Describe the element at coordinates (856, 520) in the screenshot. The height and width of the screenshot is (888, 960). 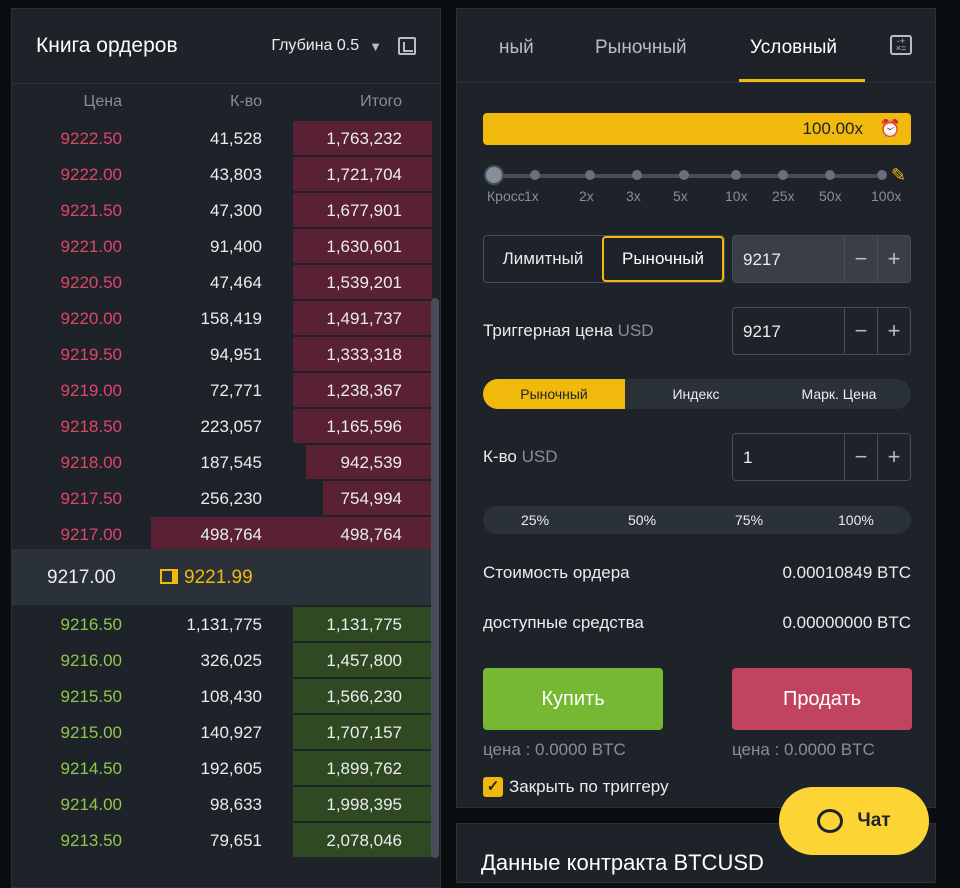
I see `pct-100: 100%` at that location.